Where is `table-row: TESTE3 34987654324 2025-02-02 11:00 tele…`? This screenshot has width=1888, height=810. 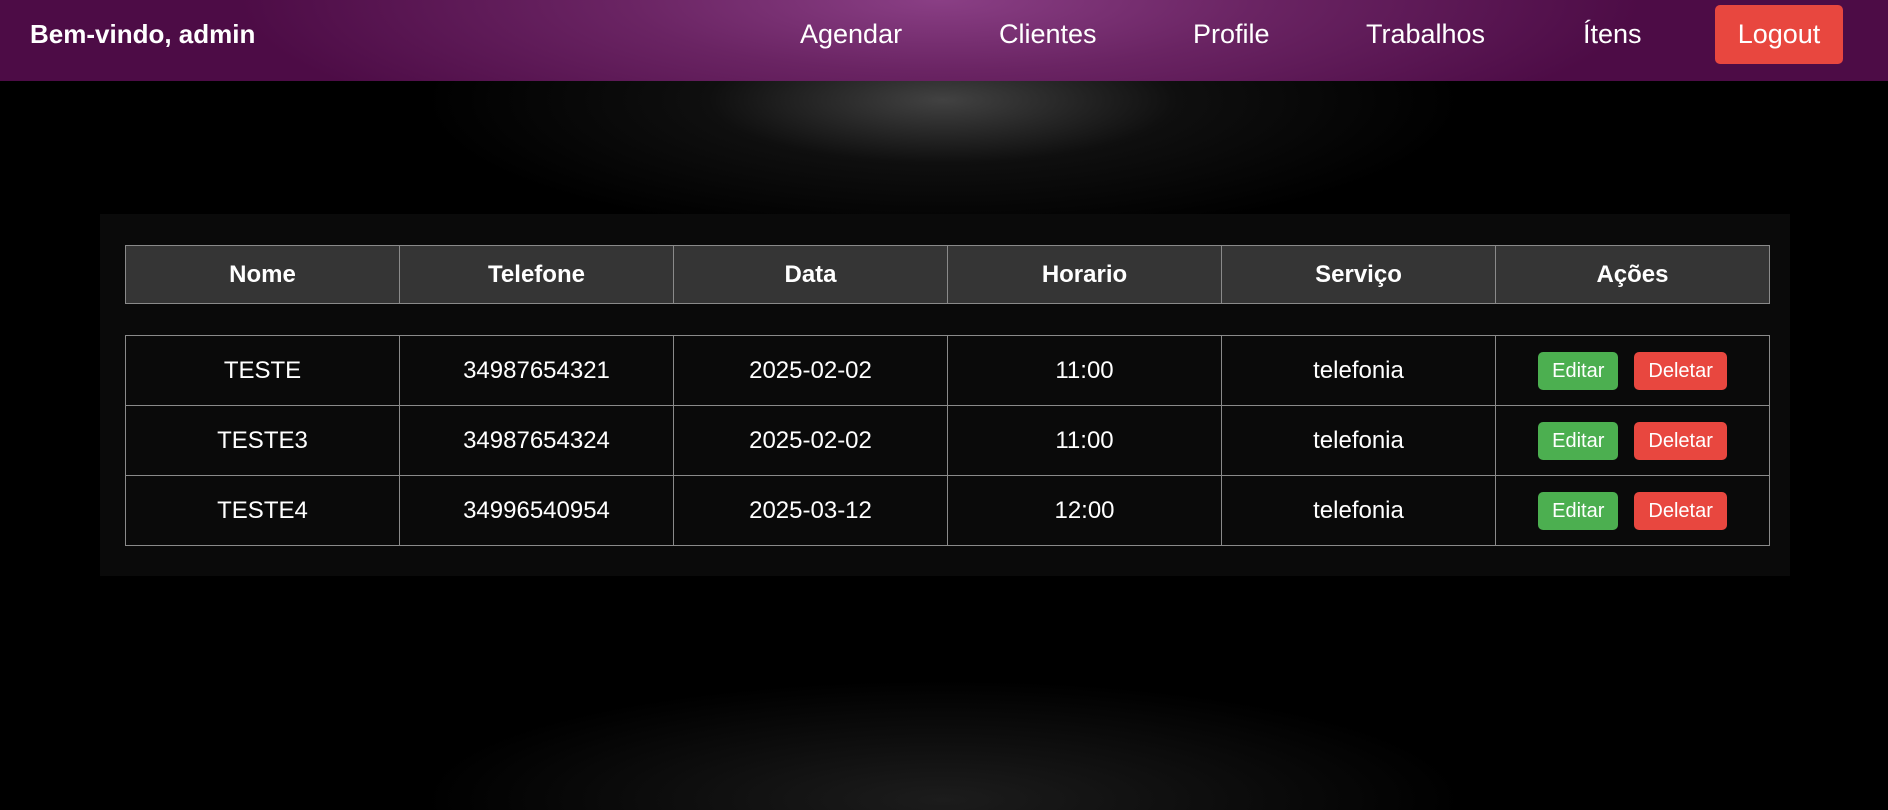 table-row: TESTE3 34987654324 2025-02-02 11:00 tele… is located at coordinates (947, 441).